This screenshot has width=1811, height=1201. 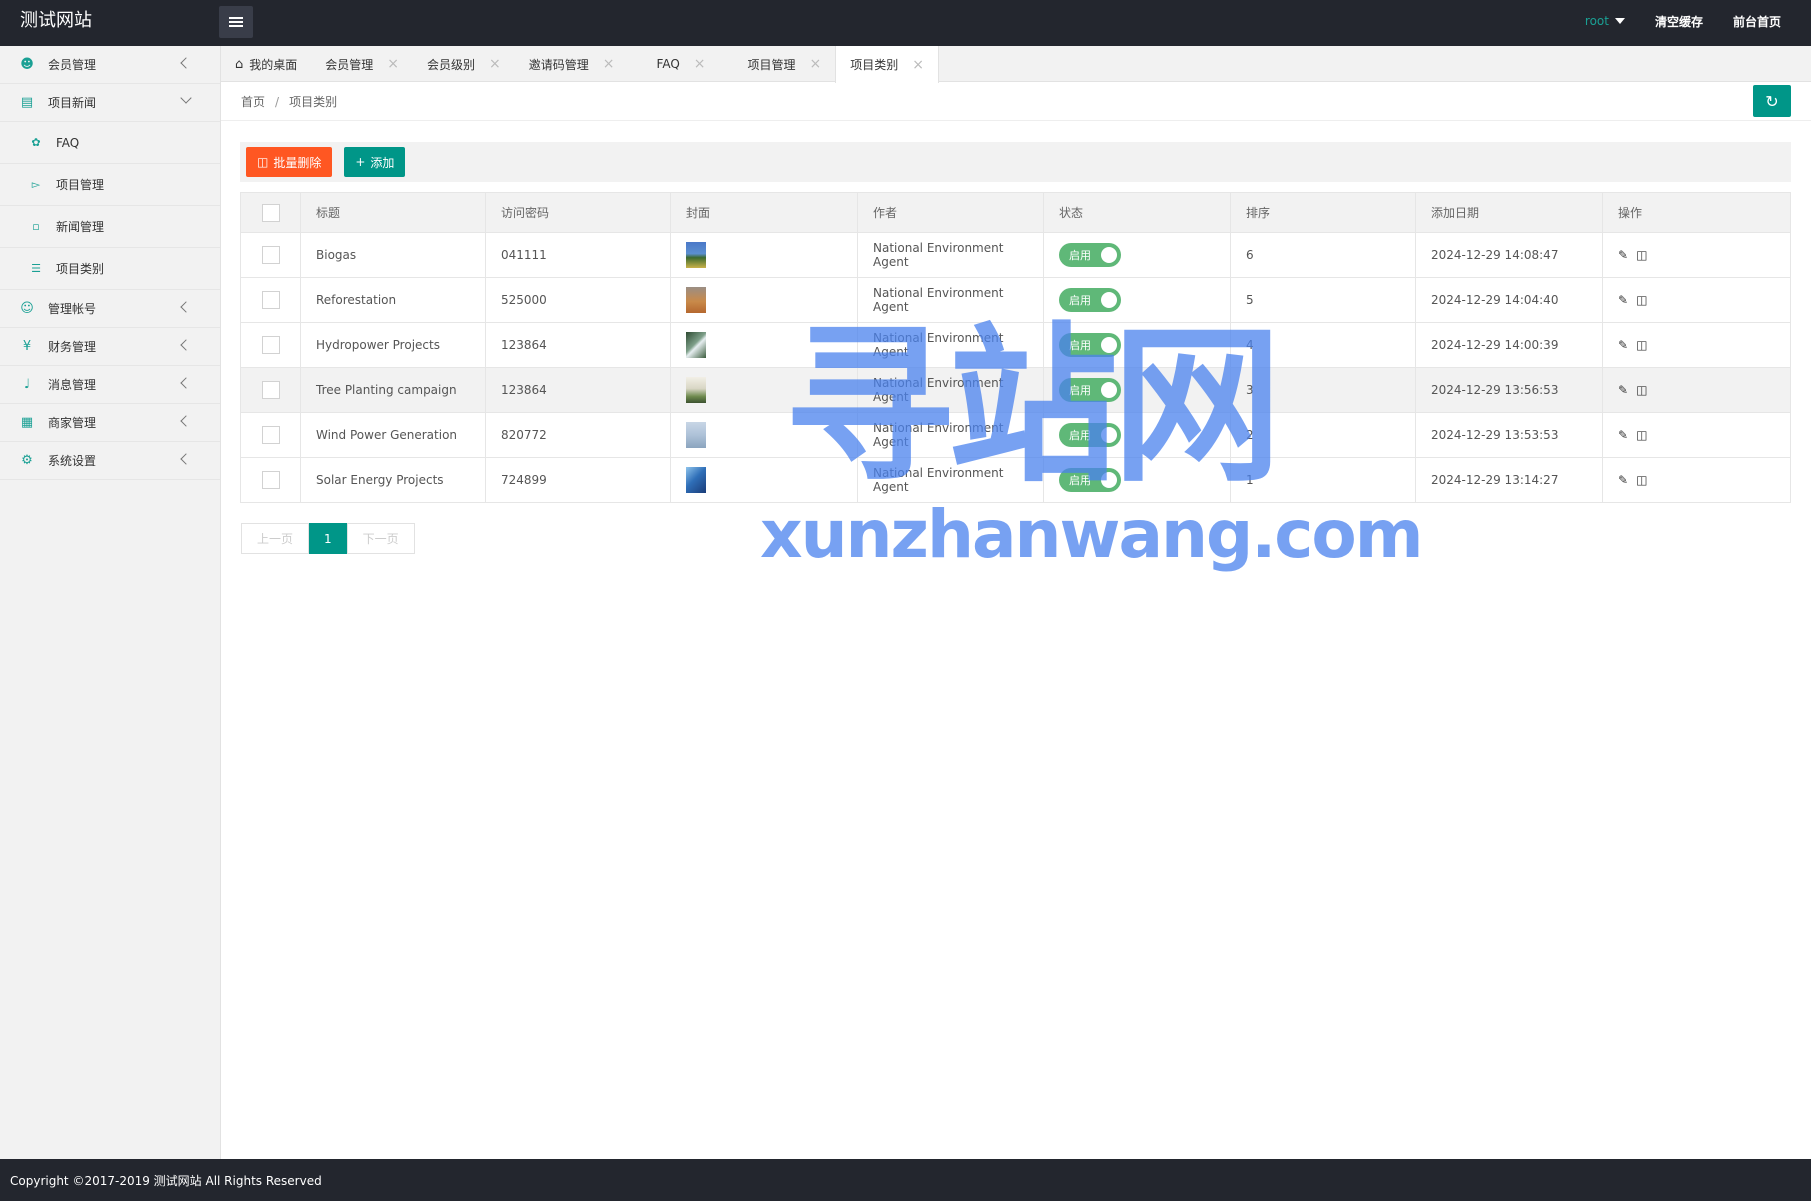 I want to click on sidebar-item-finance: ¥ 财务管理, so click(x=110, y=347).